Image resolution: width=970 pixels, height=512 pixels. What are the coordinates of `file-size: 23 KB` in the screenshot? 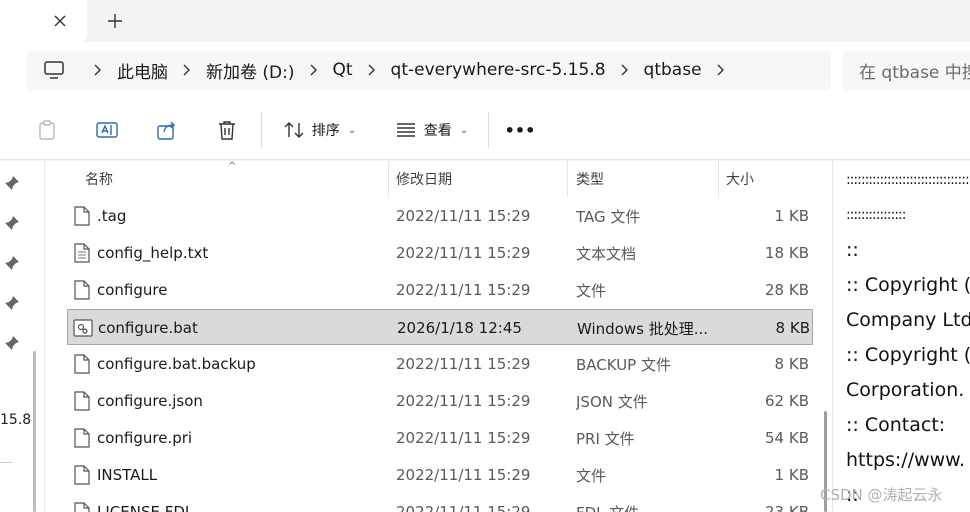 It's located at (787, 507).